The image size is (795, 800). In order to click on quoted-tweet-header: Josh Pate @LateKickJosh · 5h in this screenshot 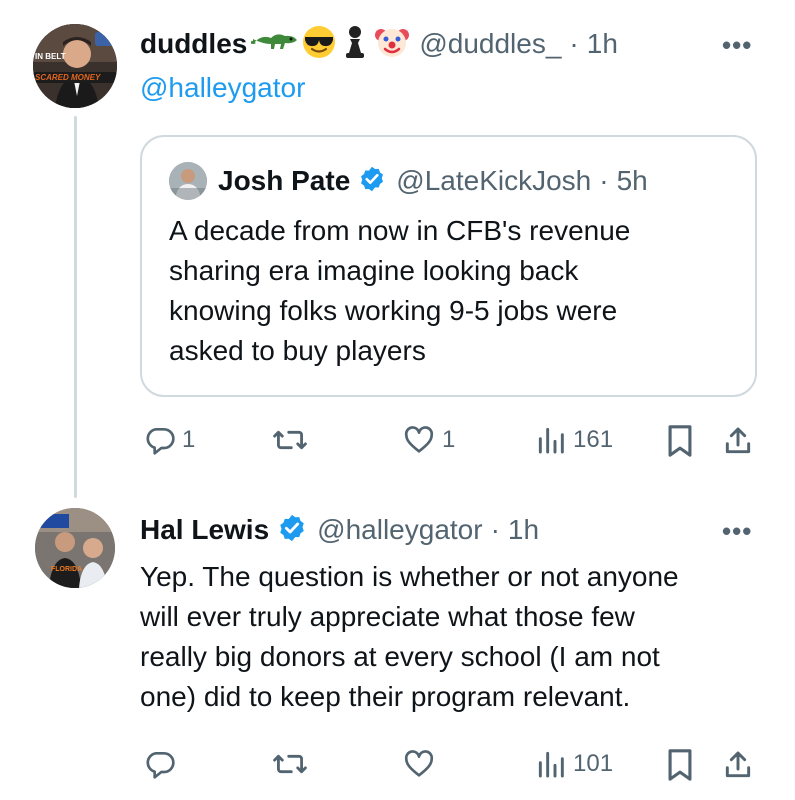, I will do `click(433, 181)`.